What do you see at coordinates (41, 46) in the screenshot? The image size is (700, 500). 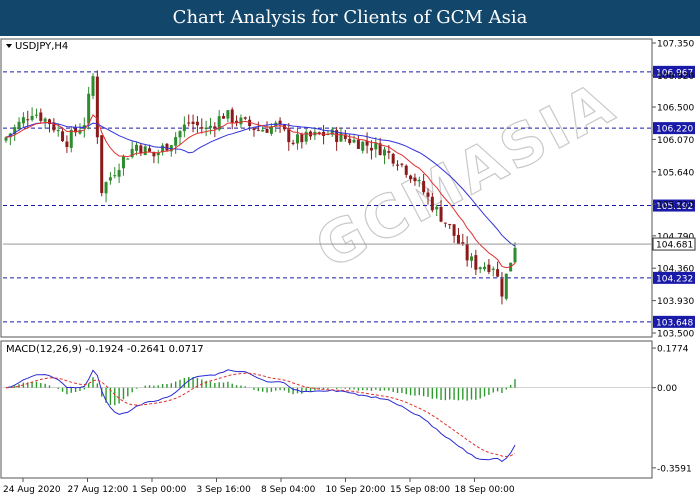 I see `symbol-label: USDJPY,H4` at bounding box center [41, 46].